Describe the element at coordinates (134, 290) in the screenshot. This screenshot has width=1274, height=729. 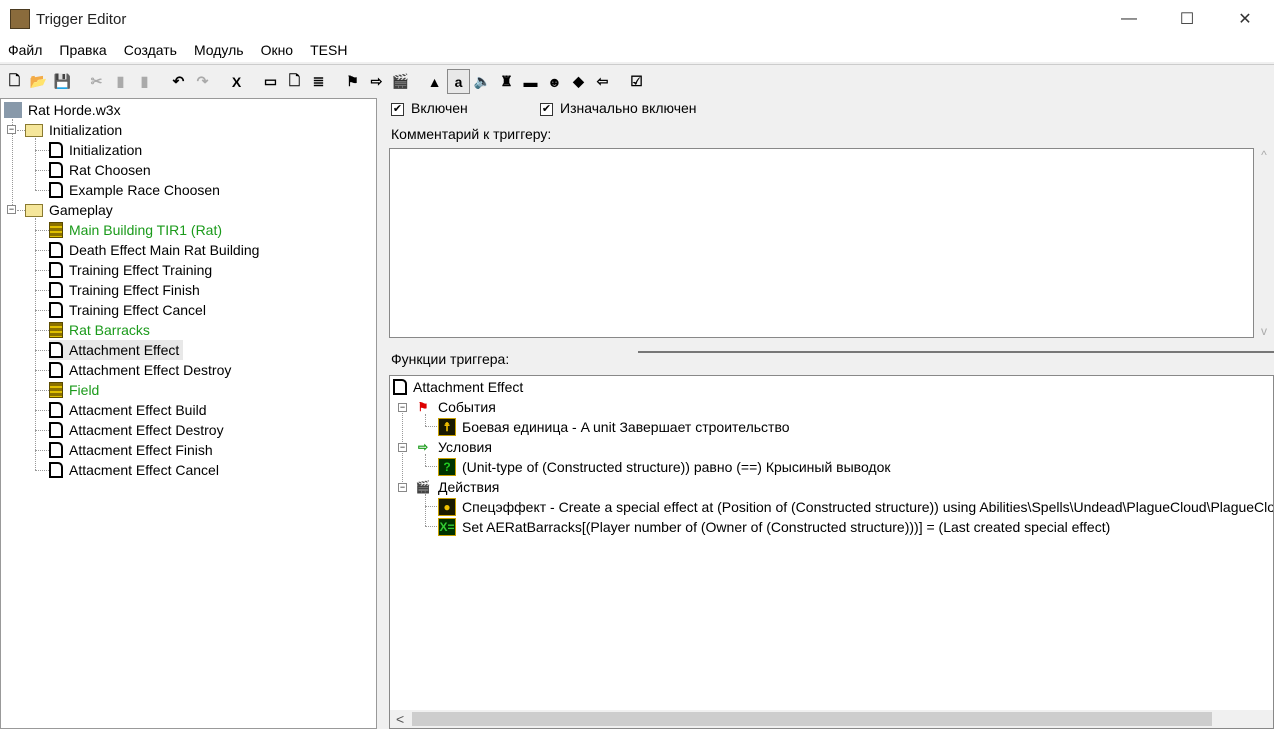
I see `trigger-label: Training Effect Finish` at that location.